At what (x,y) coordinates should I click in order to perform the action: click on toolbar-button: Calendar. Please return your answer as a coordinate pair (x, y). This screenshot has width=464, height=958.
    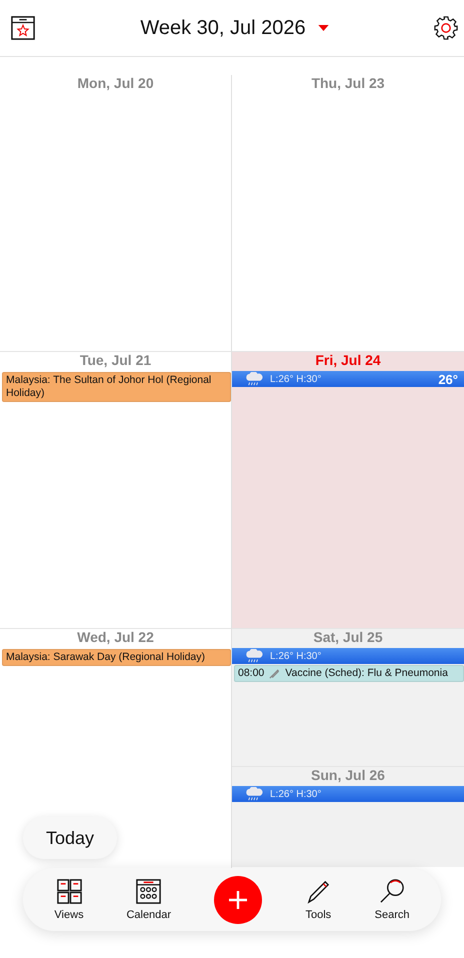
    Looking at the image, I should click on (149, 899).